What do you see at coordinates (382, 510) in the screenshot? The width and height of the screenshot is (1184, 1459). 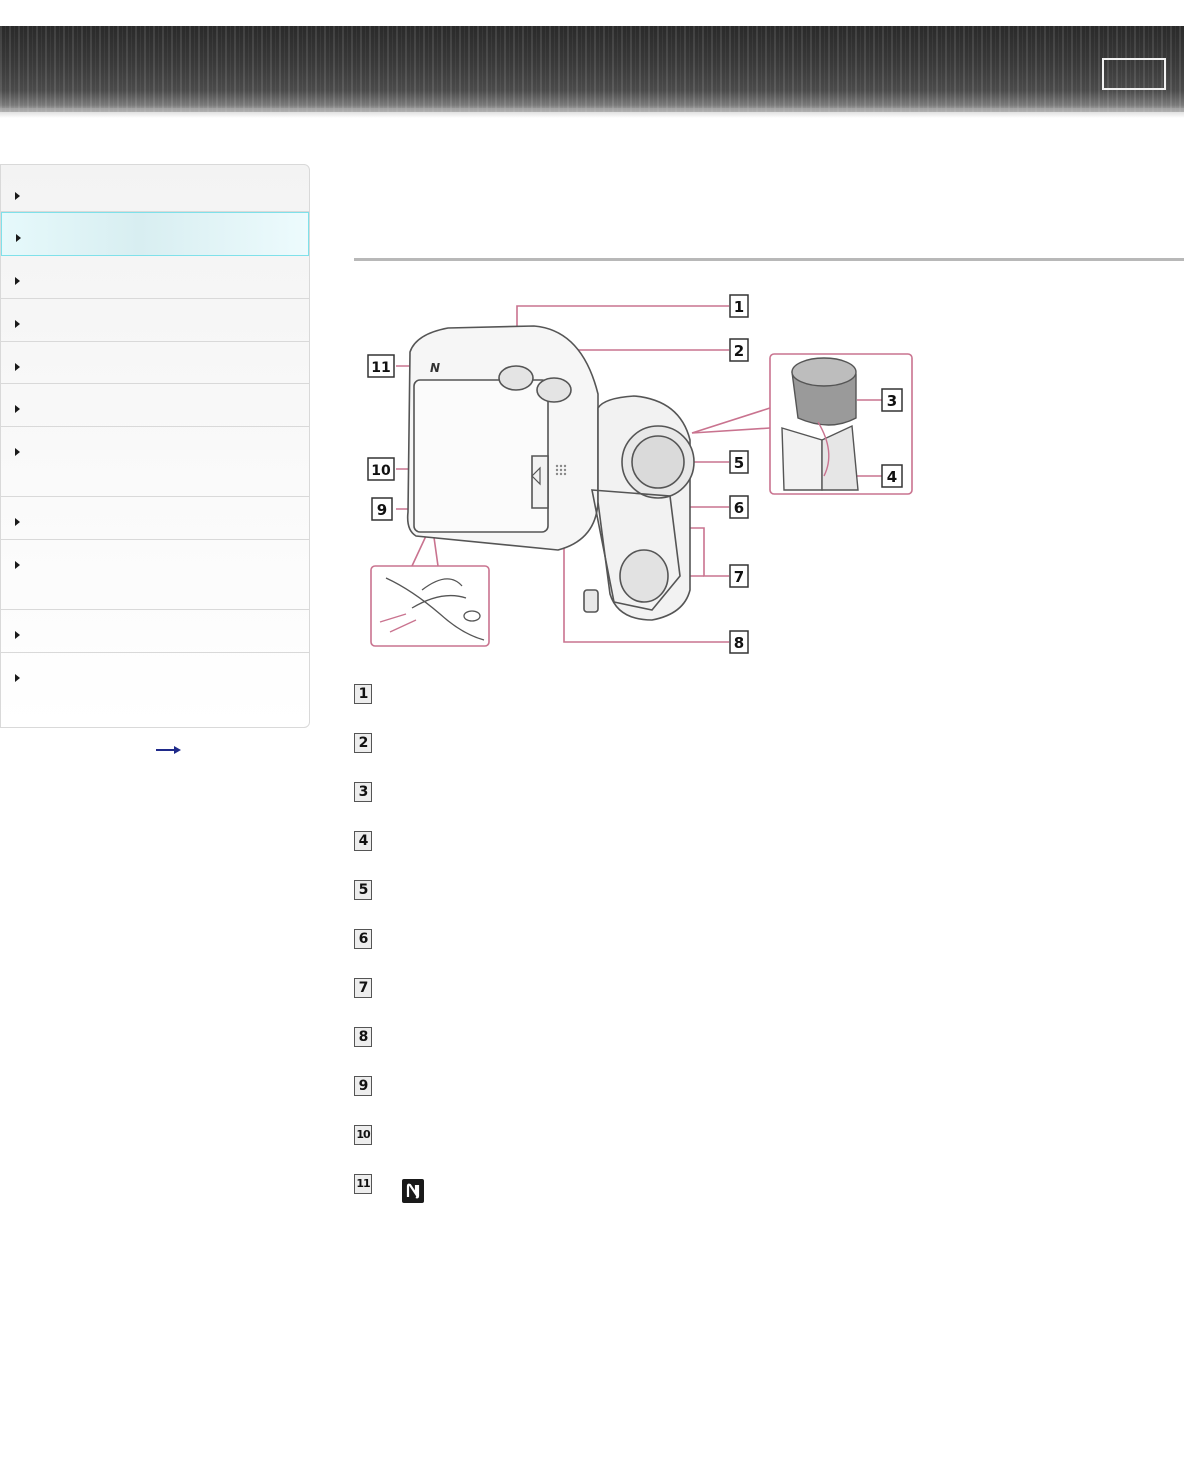 I see `svg-text: 9` at bounding box center [382, 510].